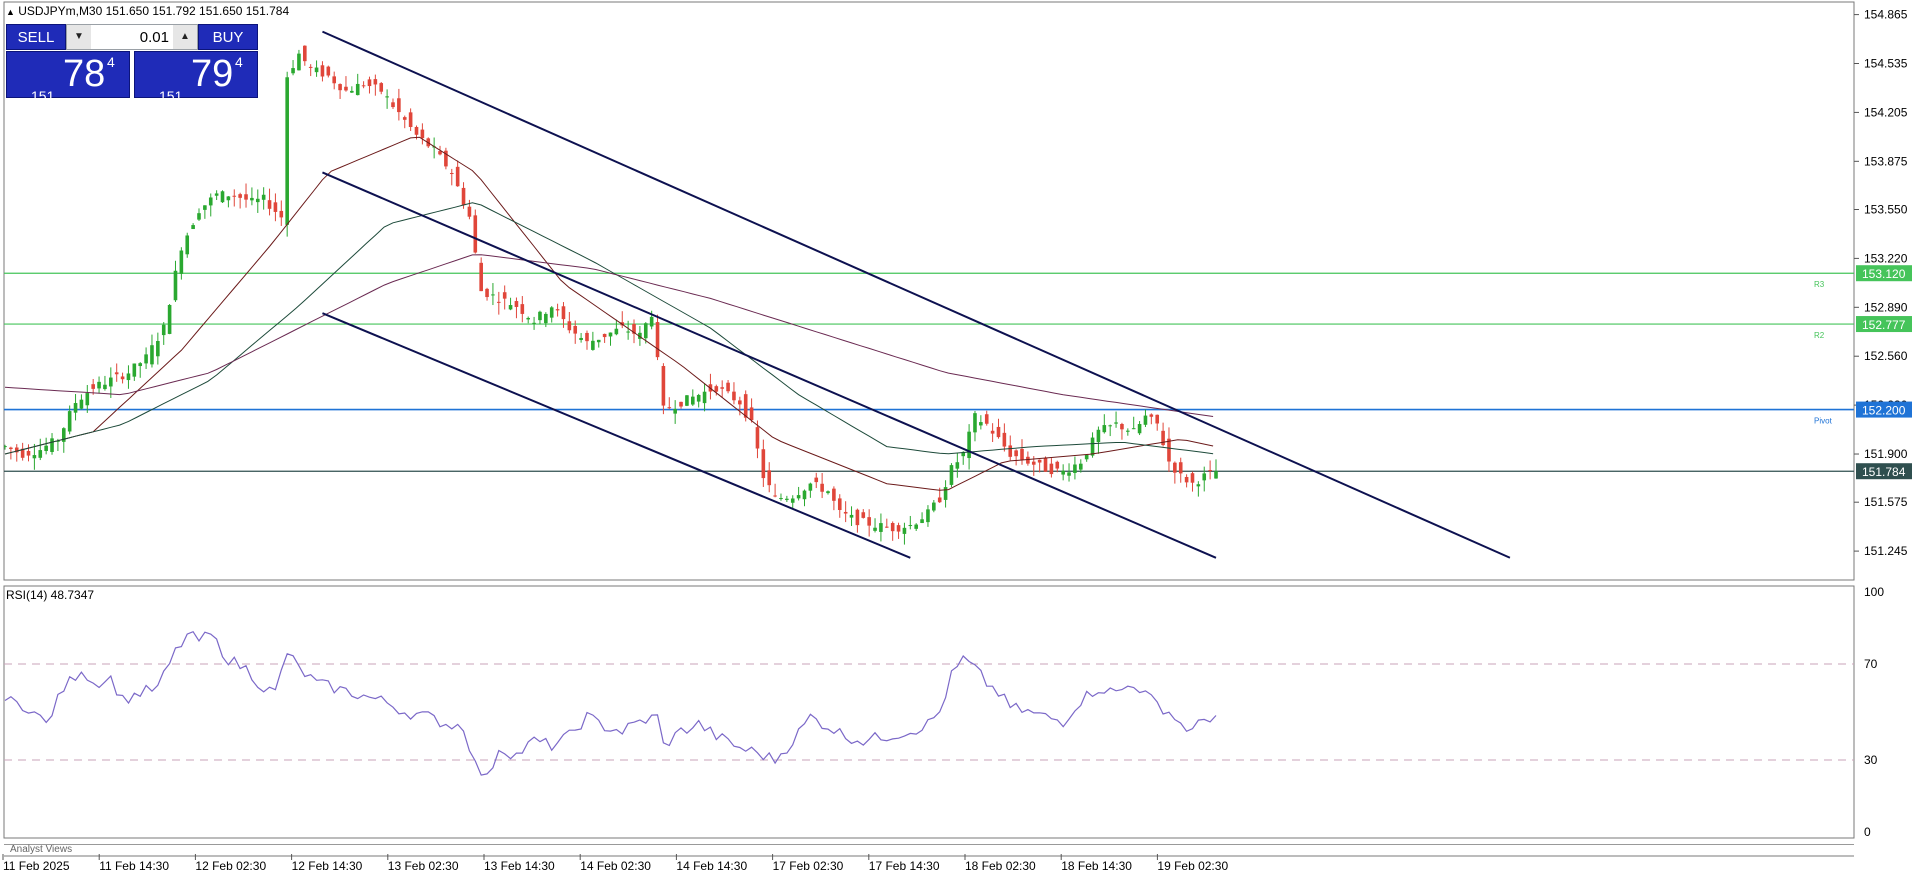 The image size is (1916, 874). I want to click on buy-button: BUY, so click(228, 37).